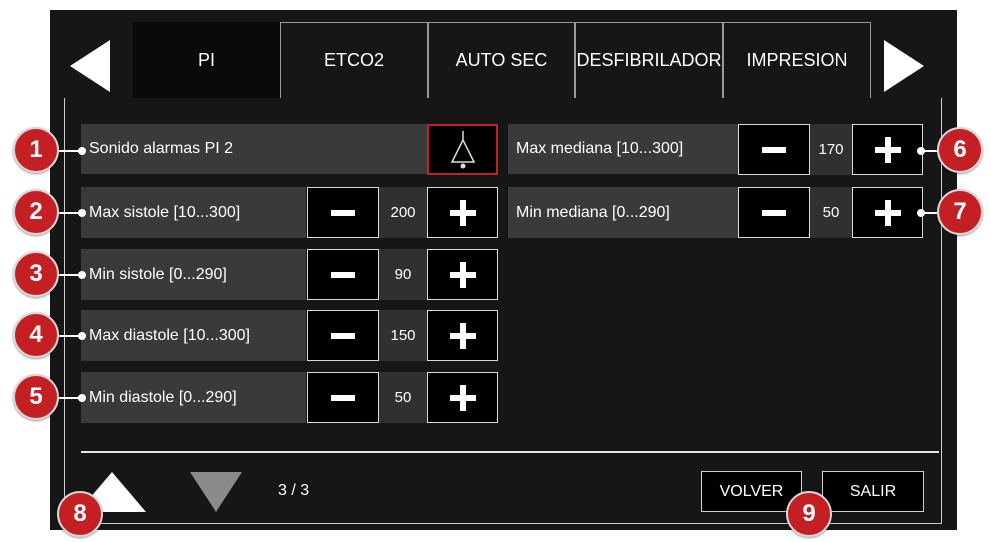  What do you see at coordinates (36, 335) in the screenshot?
I see `callout-badge-4: 4` at bounding box center [36, 335].